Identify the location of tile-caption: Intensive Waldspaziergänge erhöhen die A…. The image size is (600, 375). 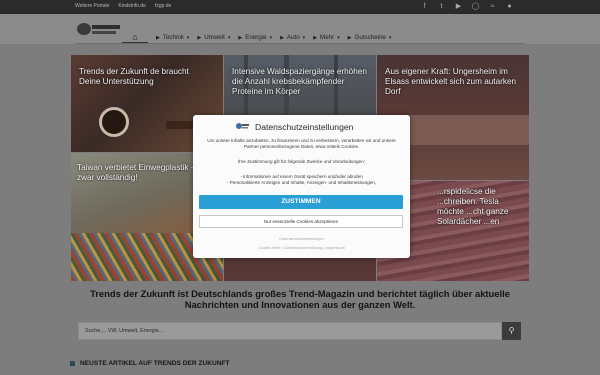
(299, 81).